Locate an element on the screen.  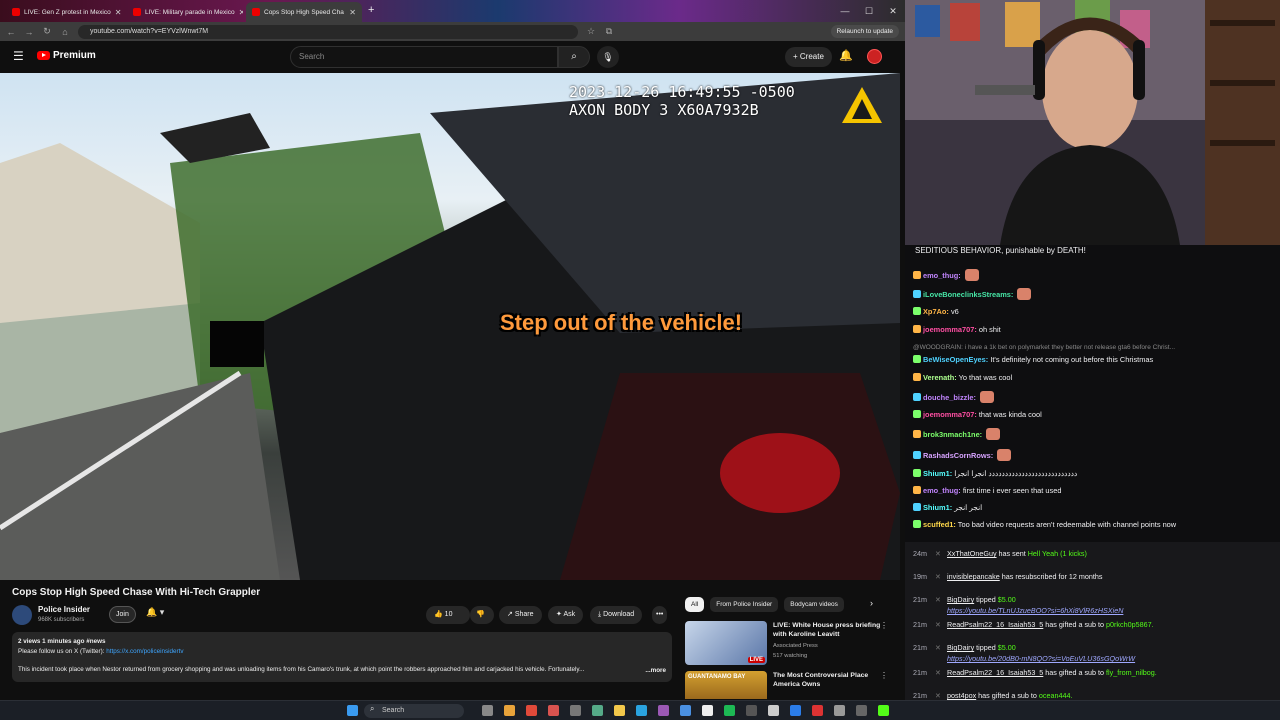
url-field: youtube.com/watch?v=EYVzlWnwt7M is located at coordinates (328, 31).